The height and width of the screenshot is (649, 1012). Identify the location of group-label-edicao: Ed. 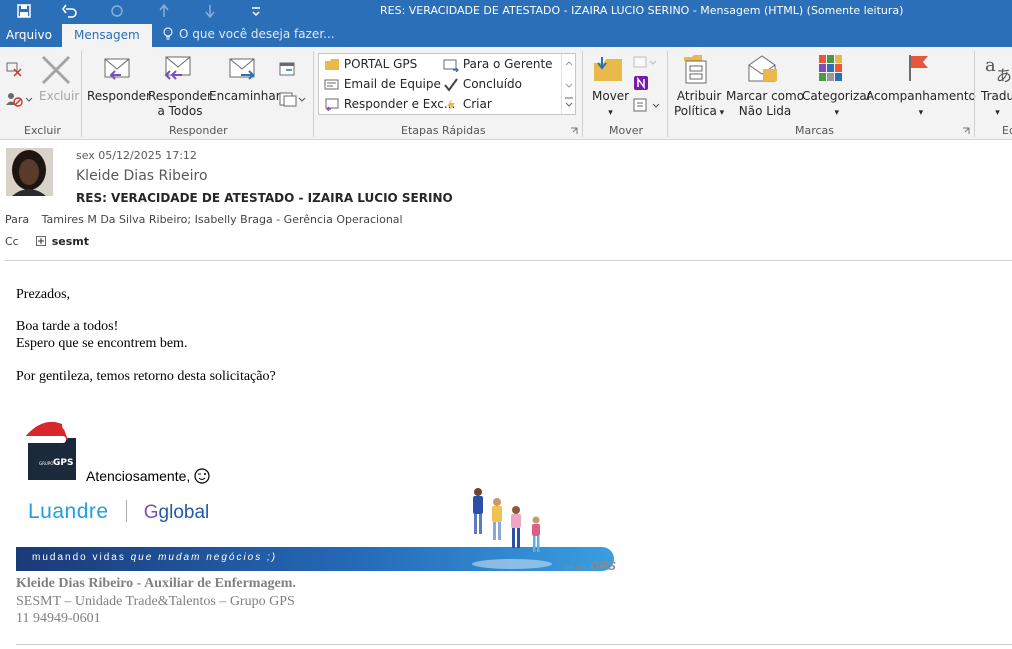
(1007, 130).